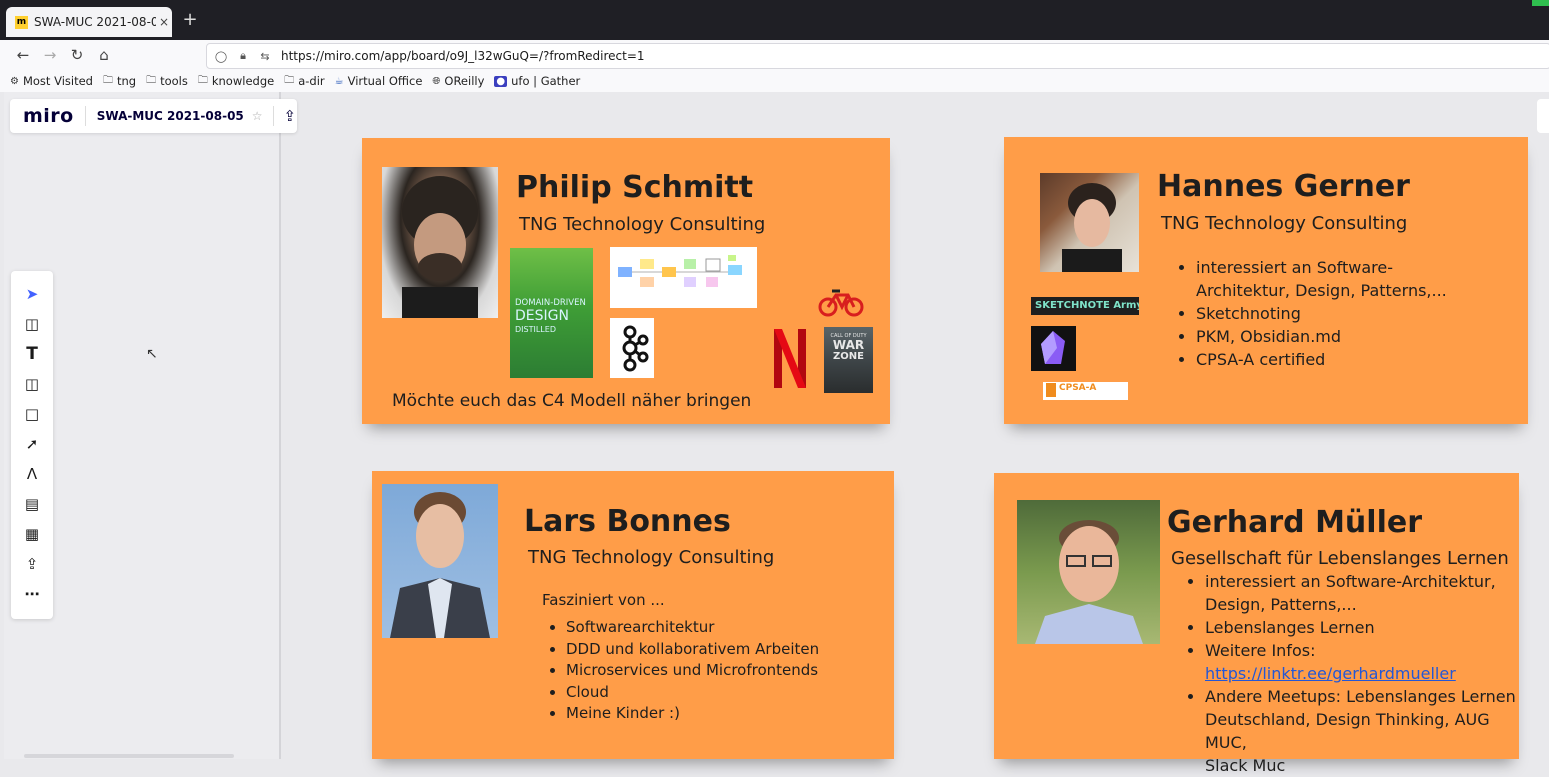  I want to click on bullet-item: Lebenslanges Lernen, so click(1362, 627).